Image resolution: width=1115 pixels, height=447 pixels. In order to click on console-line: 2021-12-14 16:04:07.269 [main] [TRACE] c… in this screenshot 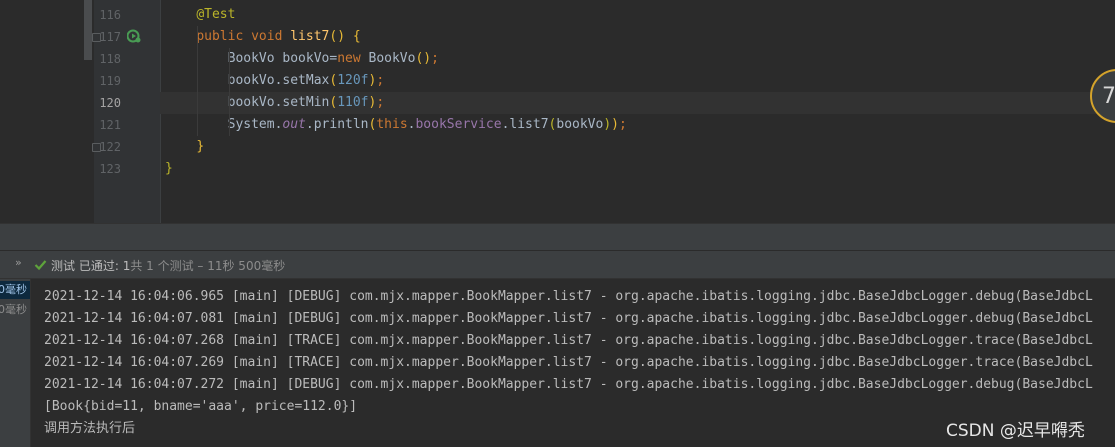, I will do `click(568, 362)`.